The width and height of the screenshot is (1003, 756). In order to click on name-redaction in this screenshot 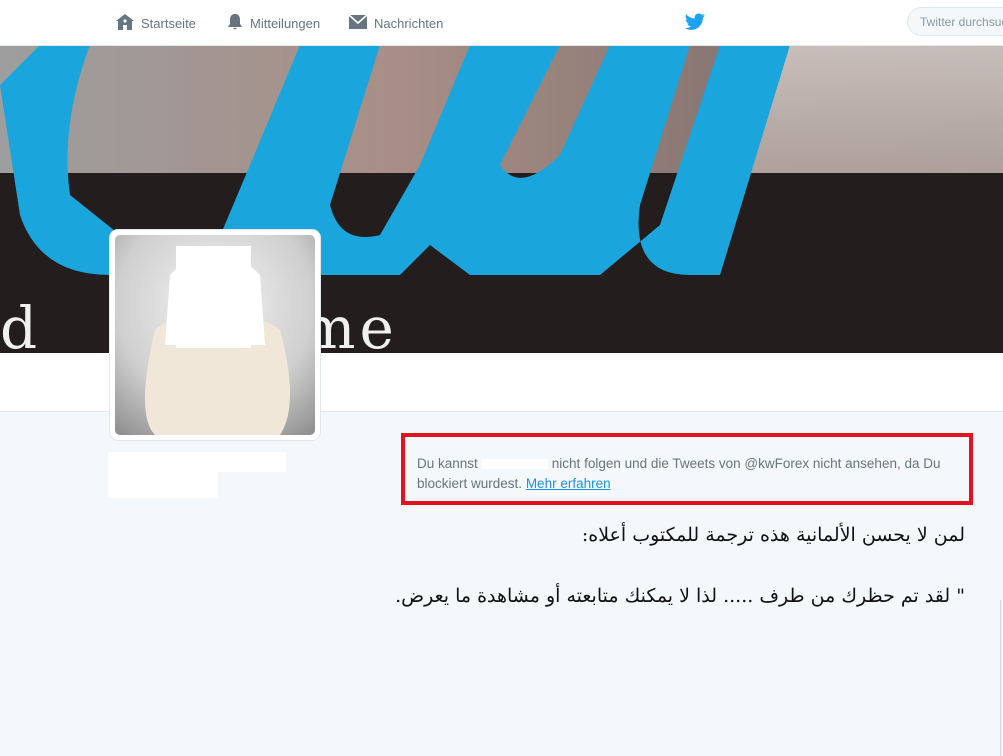, I will do `click(198, 476)`.